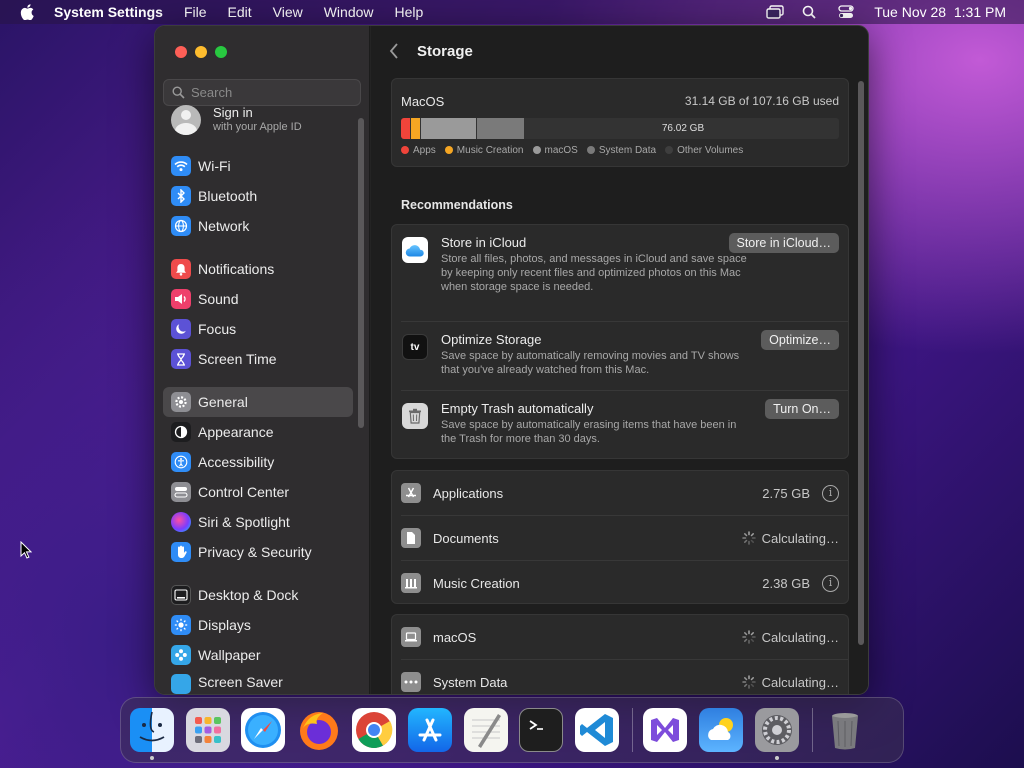 Image resolution: width=1024 pixels, height=768 pixels. Describe the element at coordinates (263, 730) in the screenshot. I see `dock-safari-icon` at that location.